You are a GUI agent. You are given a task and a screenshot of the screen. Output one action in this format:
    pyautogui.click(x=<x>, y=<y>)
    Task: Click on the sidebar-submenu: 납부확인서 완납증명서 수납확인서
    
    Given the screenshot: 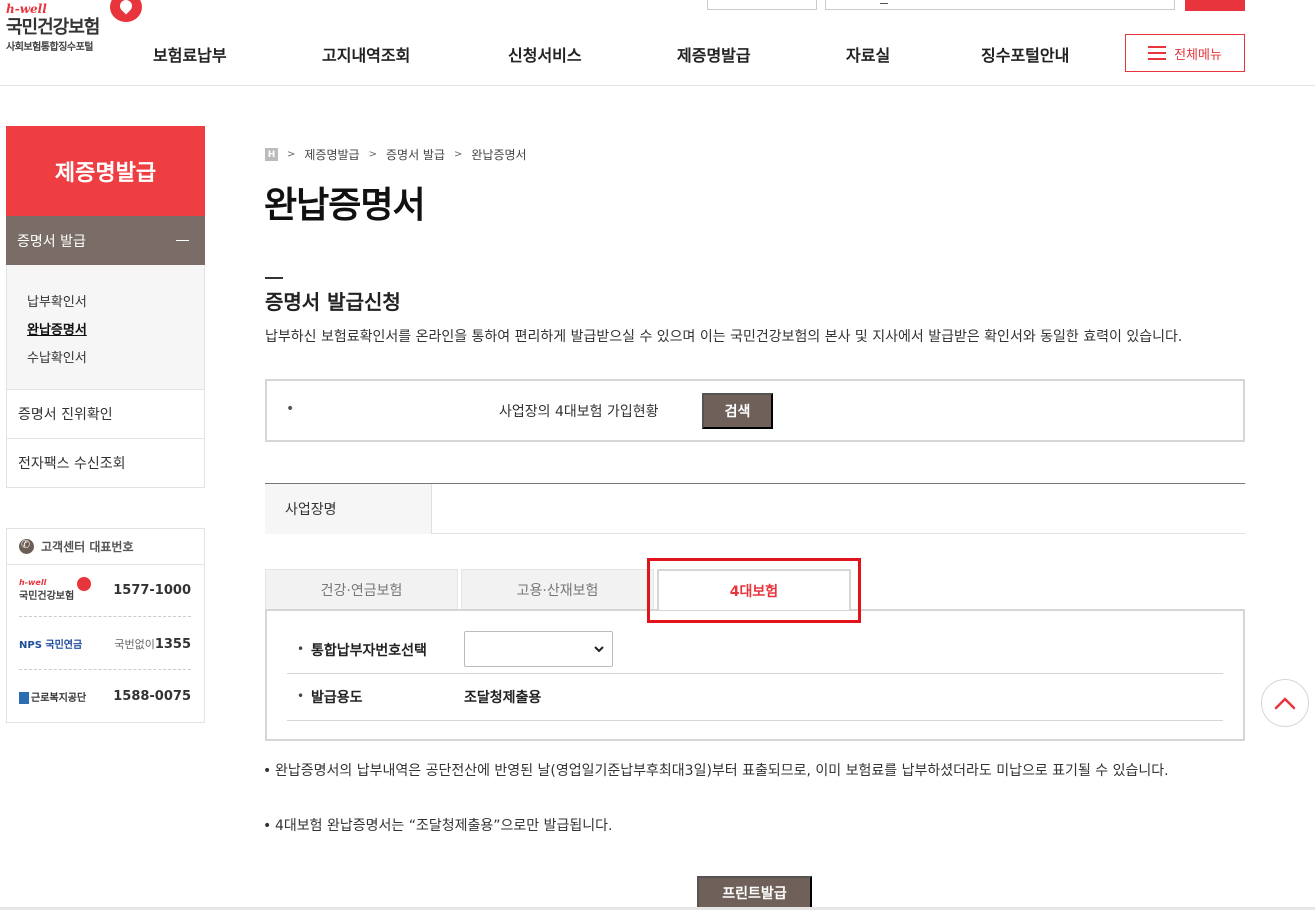 What is the action you would take?
    pyautogui.click(x=105, y=327)
    